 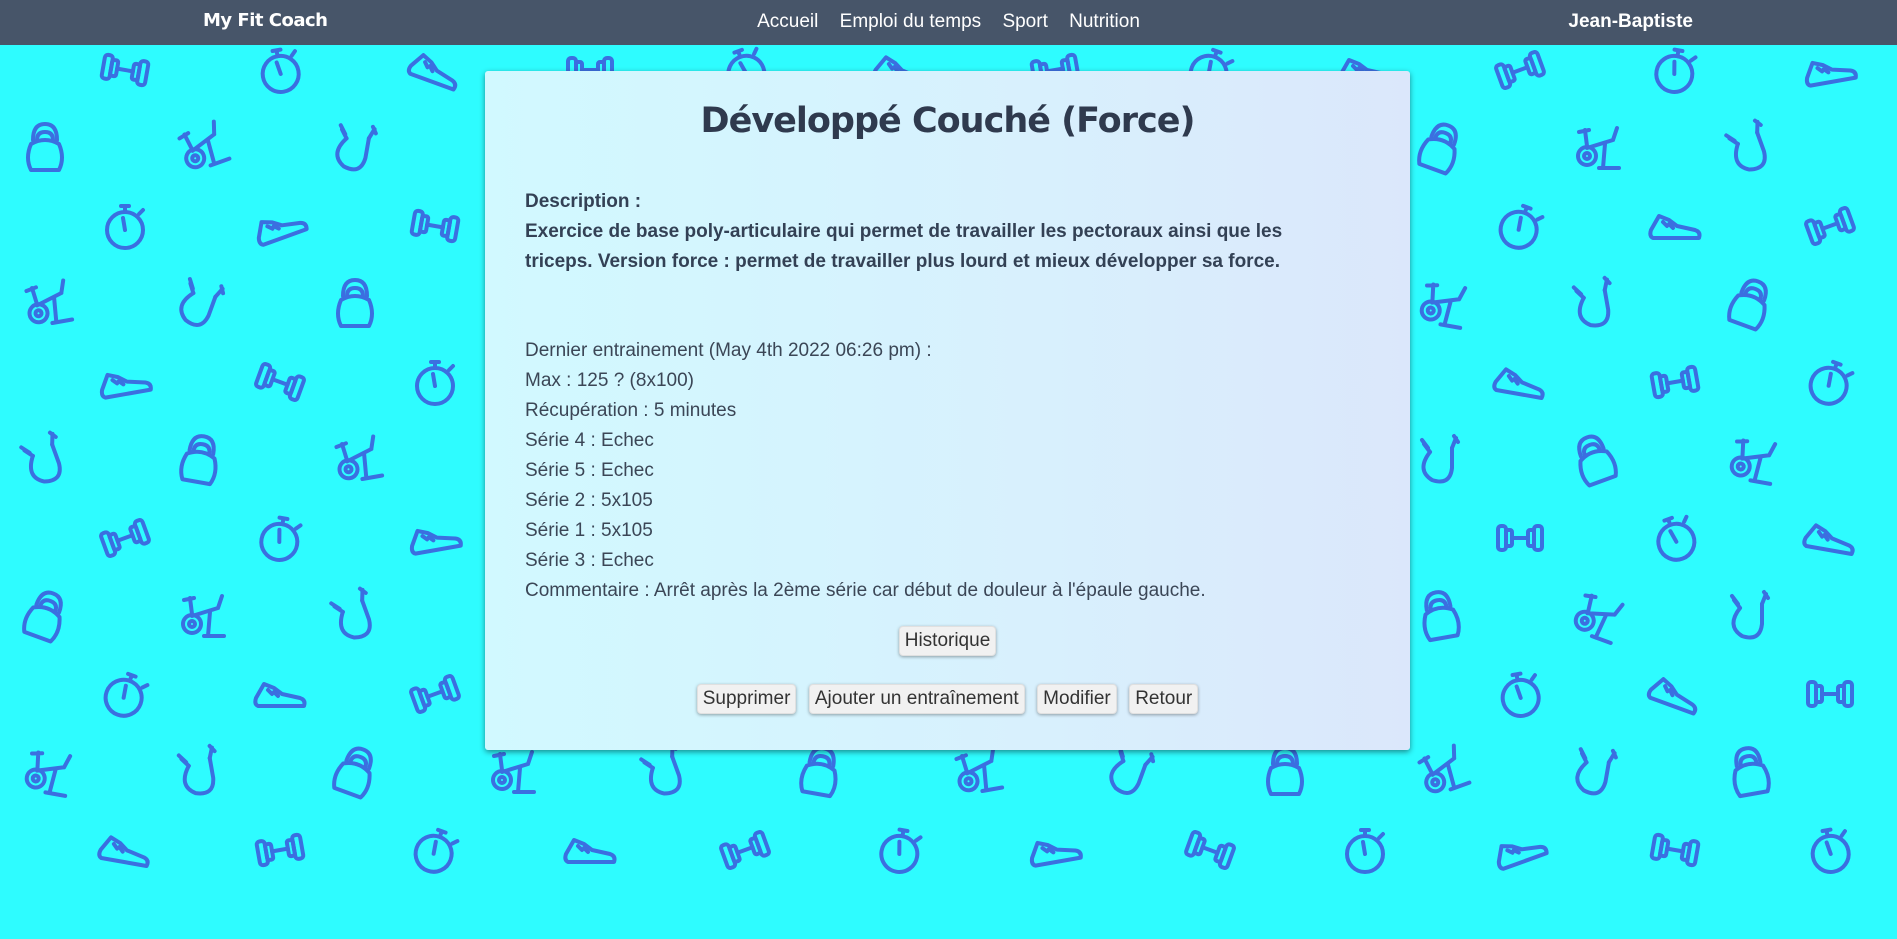 I want to click on nav-link-accueil: Accueil, so click(x=787, y=21).